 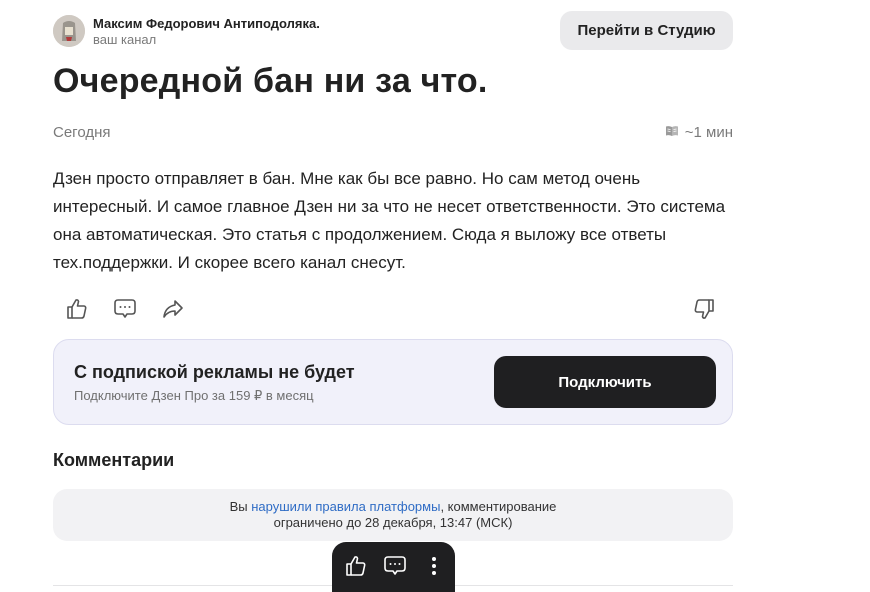 I want to click on dislike-button, so click(x=704, y=311).